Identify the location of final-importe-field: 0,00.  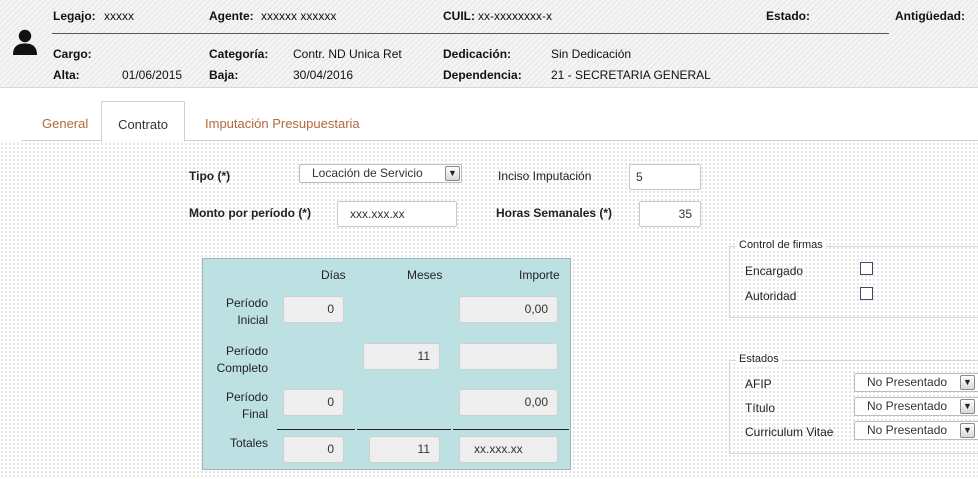
(508, 402).